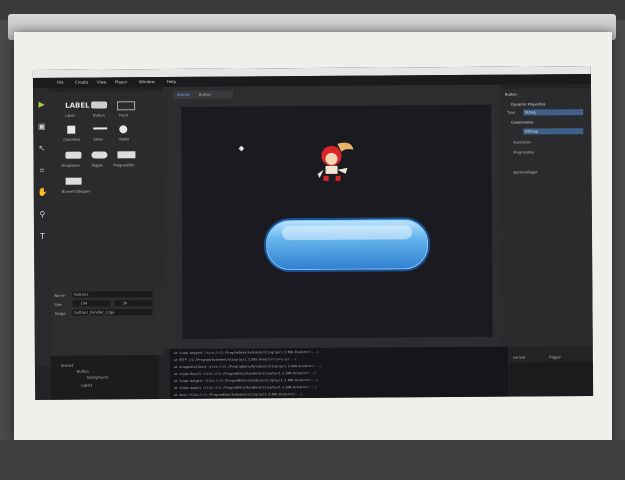  I want to click on widget-button-caption: Button, so click(99, 115).